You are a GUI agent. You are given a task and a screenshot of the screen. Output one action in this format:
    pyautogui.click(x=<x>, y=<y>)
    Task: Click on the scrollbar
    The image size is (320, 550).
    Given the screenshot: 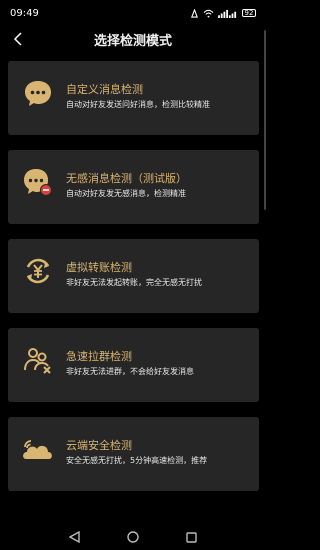 What is the action you would take?
    pyautogui.click(x=265, y=120)
    